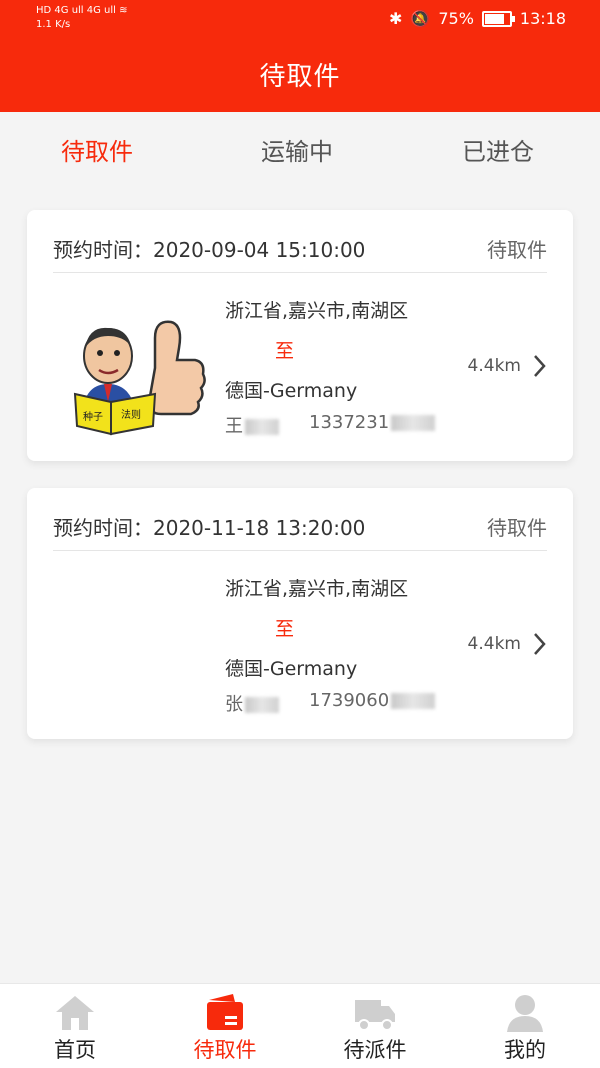  I want to click on status-bar: HD 4G ull 4G ull ≋ 1.1 K/s ✱ 🔕 75% 13:18, so click(300, 19).